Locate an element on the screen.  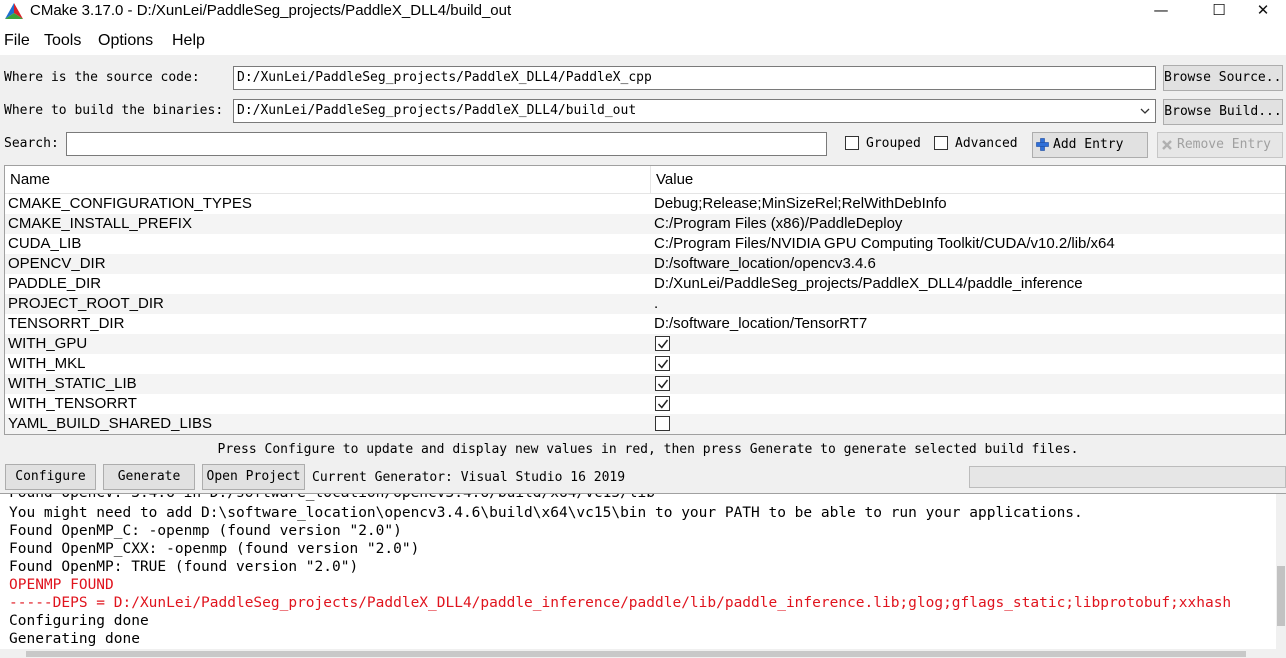
table-row: WITH_GPU is located at coordinates (645, 344).